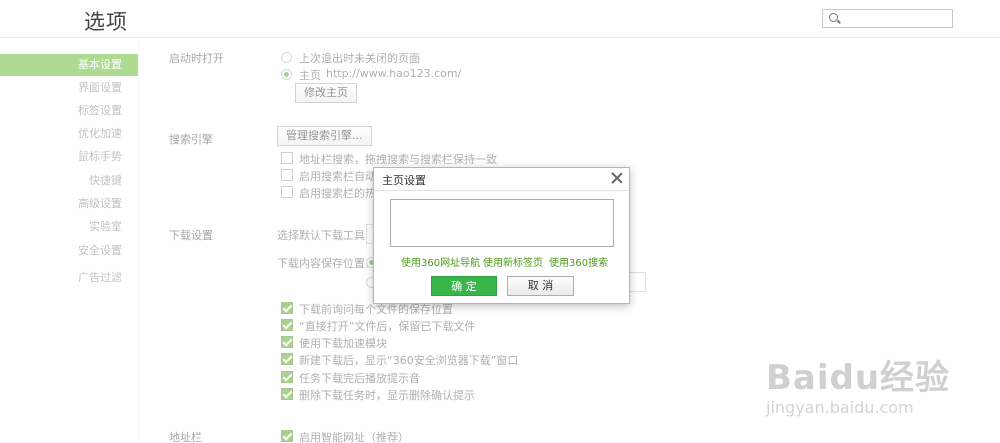 The height and width of the screenshot is (443, 1000). What do you see at coordinates (440, 261) in the screenshot?
I see `use-360-nav-link: 使用360网址导航` at bounding box center [440, 261].